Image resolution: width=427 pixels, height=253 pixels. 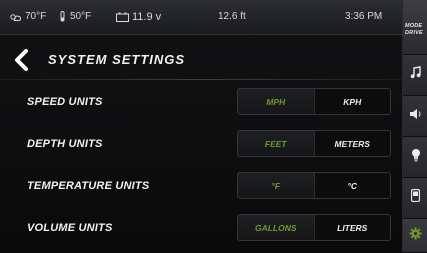 I want to click on mode-drive-button: MODE DRIVE, so click(x=415, y=27).